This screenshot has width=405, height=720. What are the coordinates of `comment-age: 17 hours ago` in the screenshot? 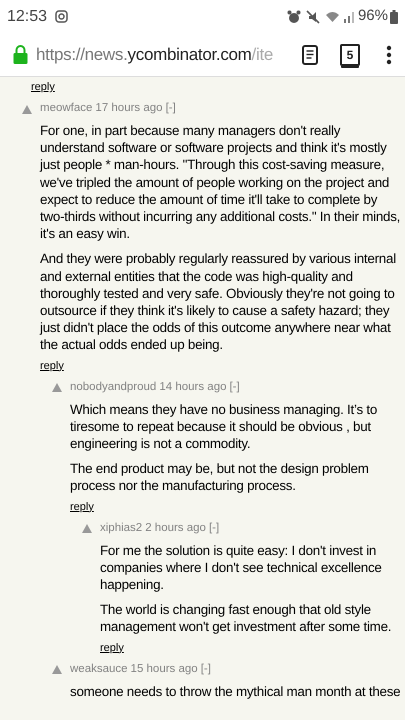 It's located at (129, 109).